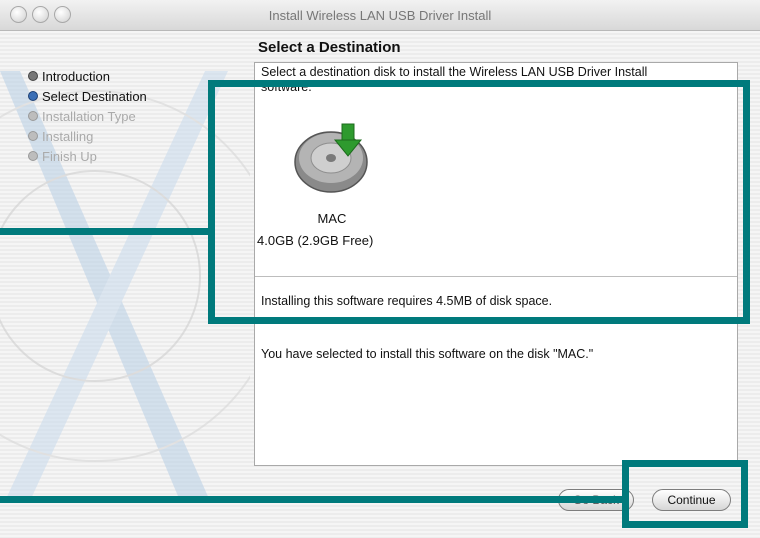 The image size is (760, 538). I want to click on title-bar: Install Wireless LAN USB Driver Install, so click(380, 15).